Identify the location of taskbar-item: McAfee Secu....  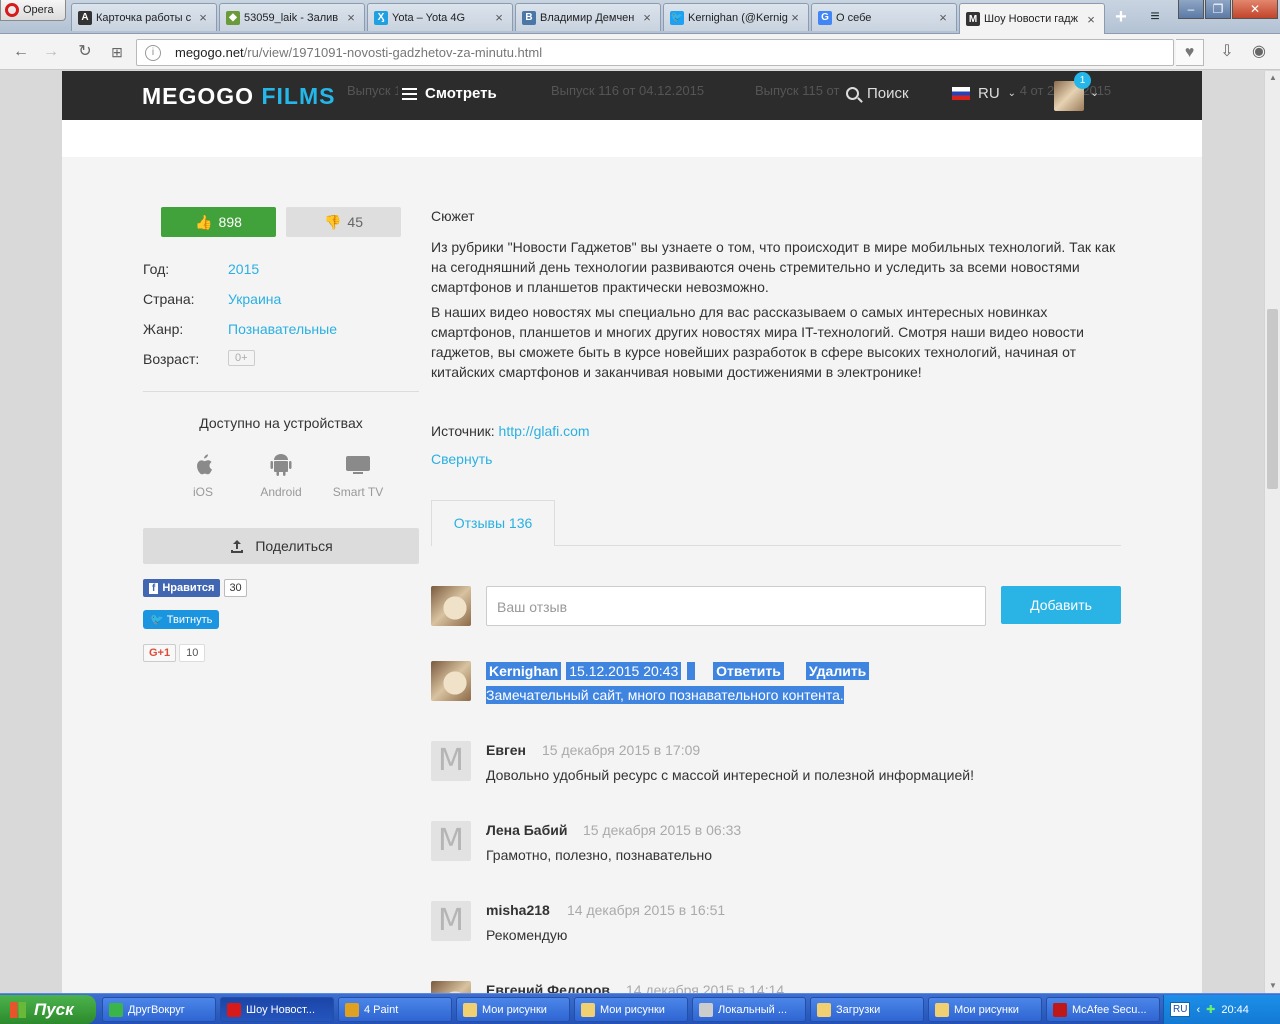
(1103, 1009).